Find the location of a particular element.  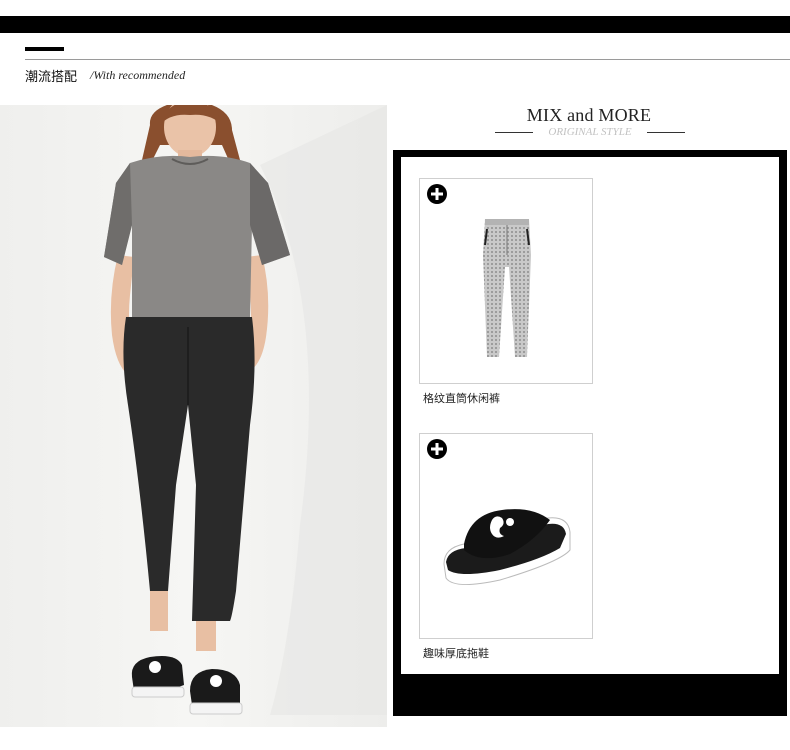

mix-subtitle: ORIGINAL STYLE is located at coordinates (590, 132).